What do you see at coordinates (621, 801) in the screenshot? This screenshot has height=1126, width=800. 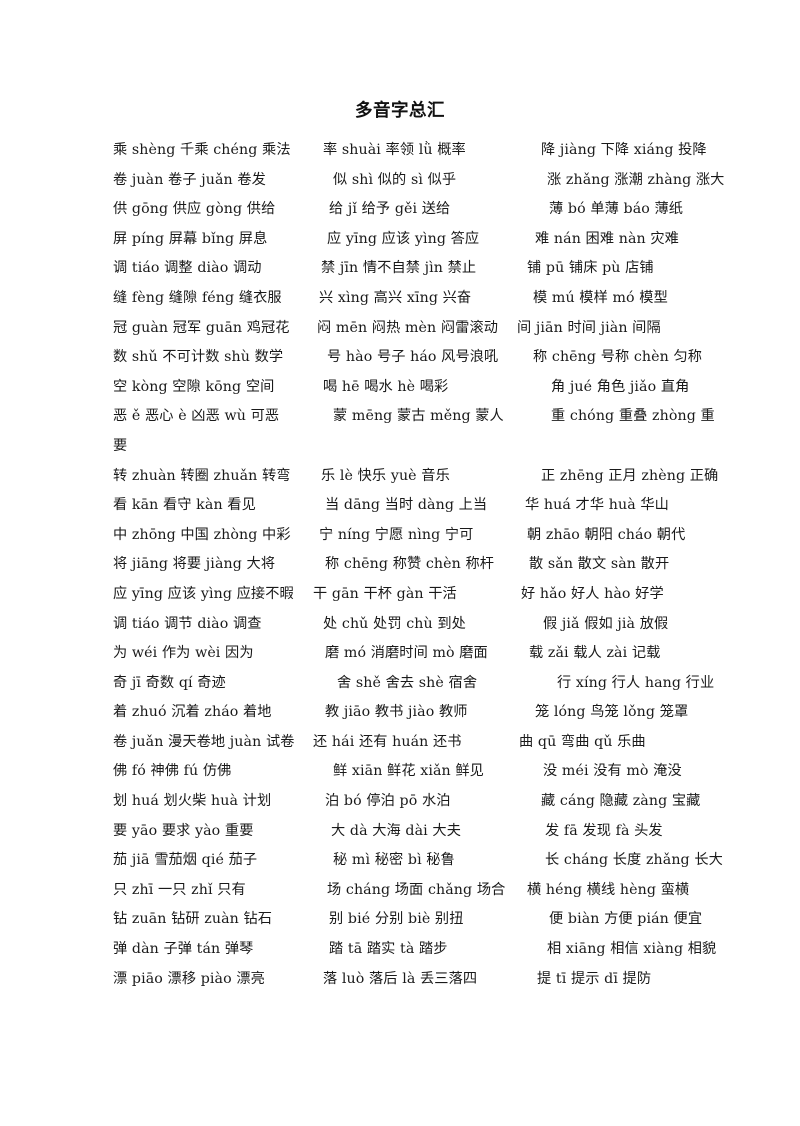 I see `polyphone-entry: 藏 cáng 隐藏 zàng 宝藏` at bounding box center [621, 801].